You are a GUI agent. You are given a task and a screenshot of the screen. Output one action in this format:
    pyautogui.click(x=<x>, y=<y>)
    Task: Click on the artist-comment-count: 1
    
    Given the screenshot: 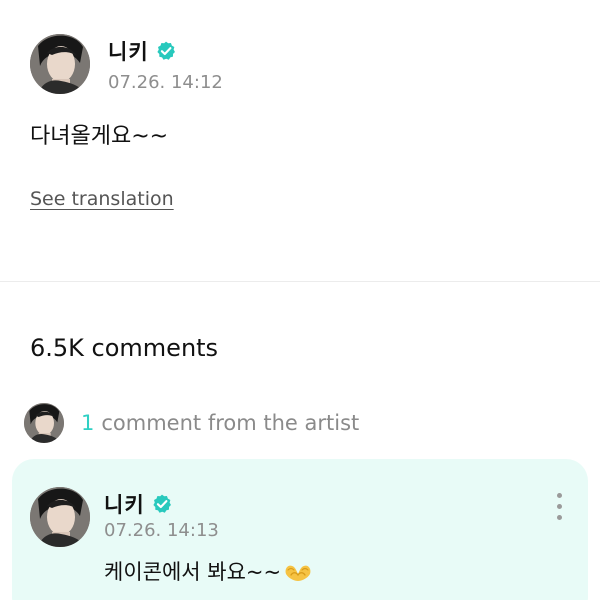 What is the action you would take?
    pyautogui.click(x=88, y=423)
    